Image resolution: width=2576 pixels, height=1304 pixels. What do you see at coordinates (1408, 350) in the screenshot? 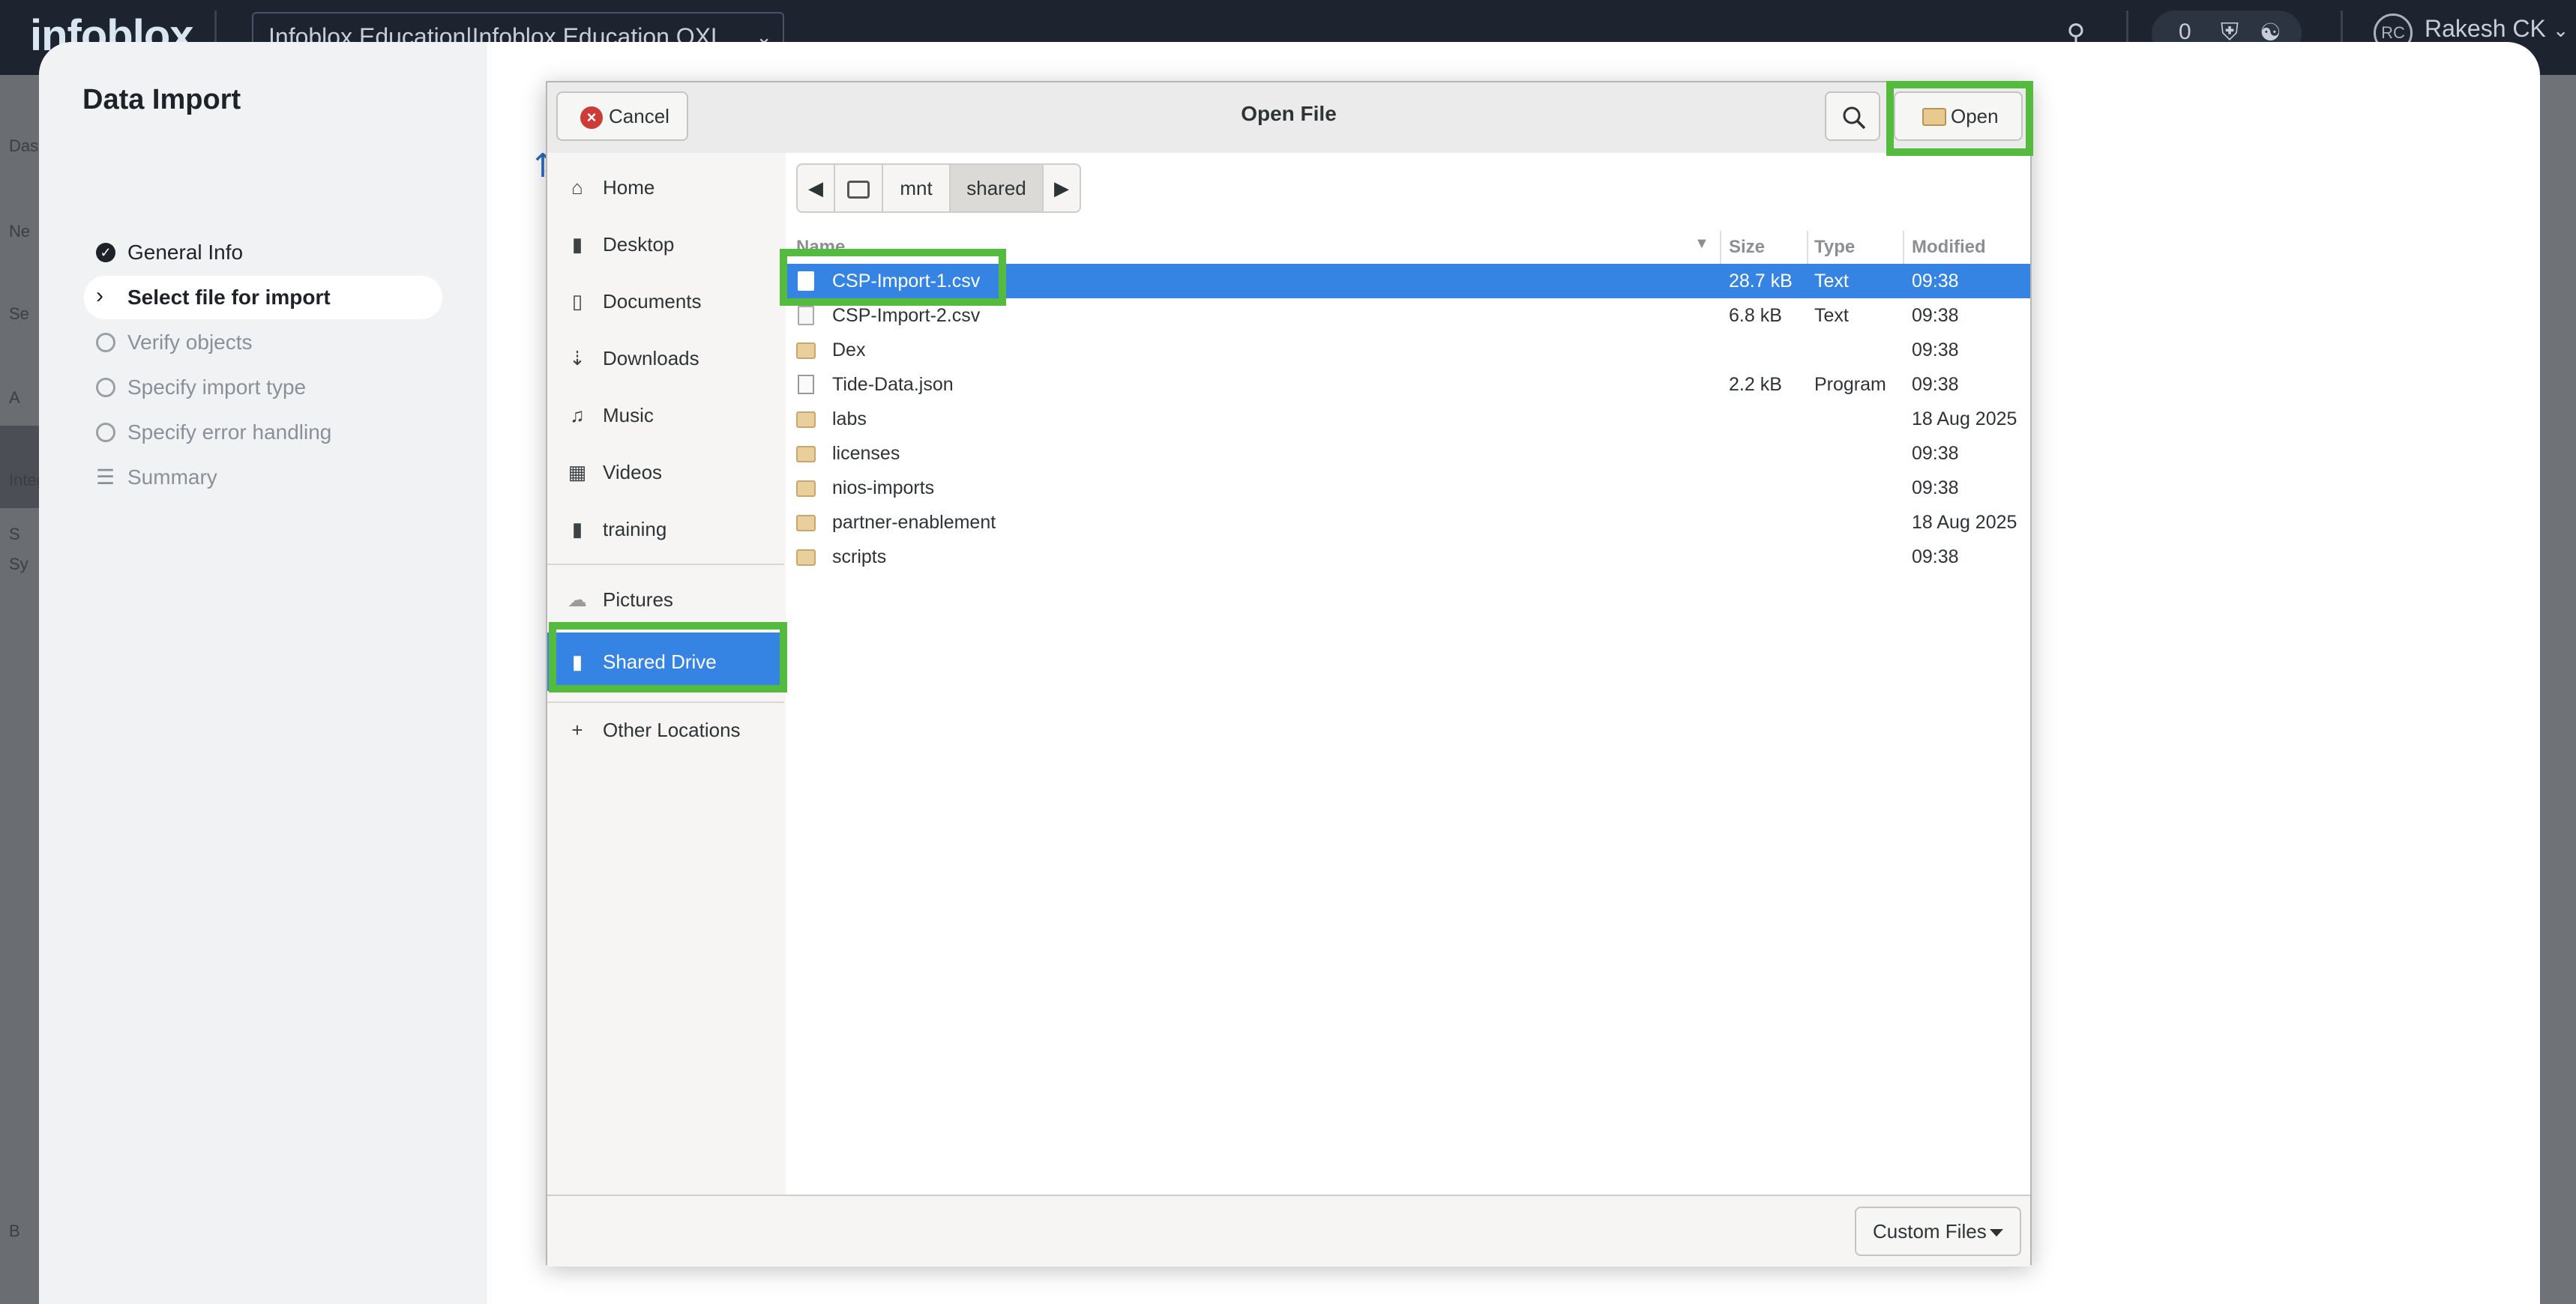
I see `file-row: Dex 09:38` at bounding box center [1408, 350].